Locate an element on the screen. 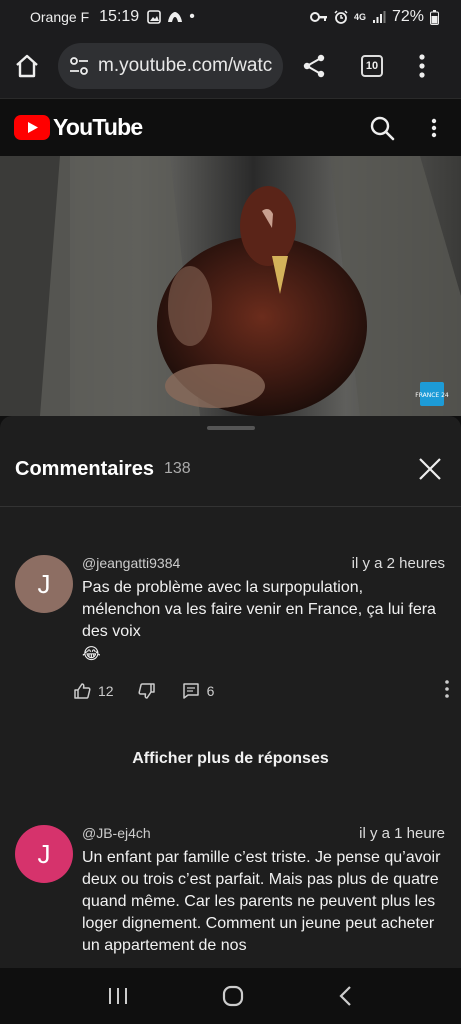  back-button is located at coordinates (346, 996).